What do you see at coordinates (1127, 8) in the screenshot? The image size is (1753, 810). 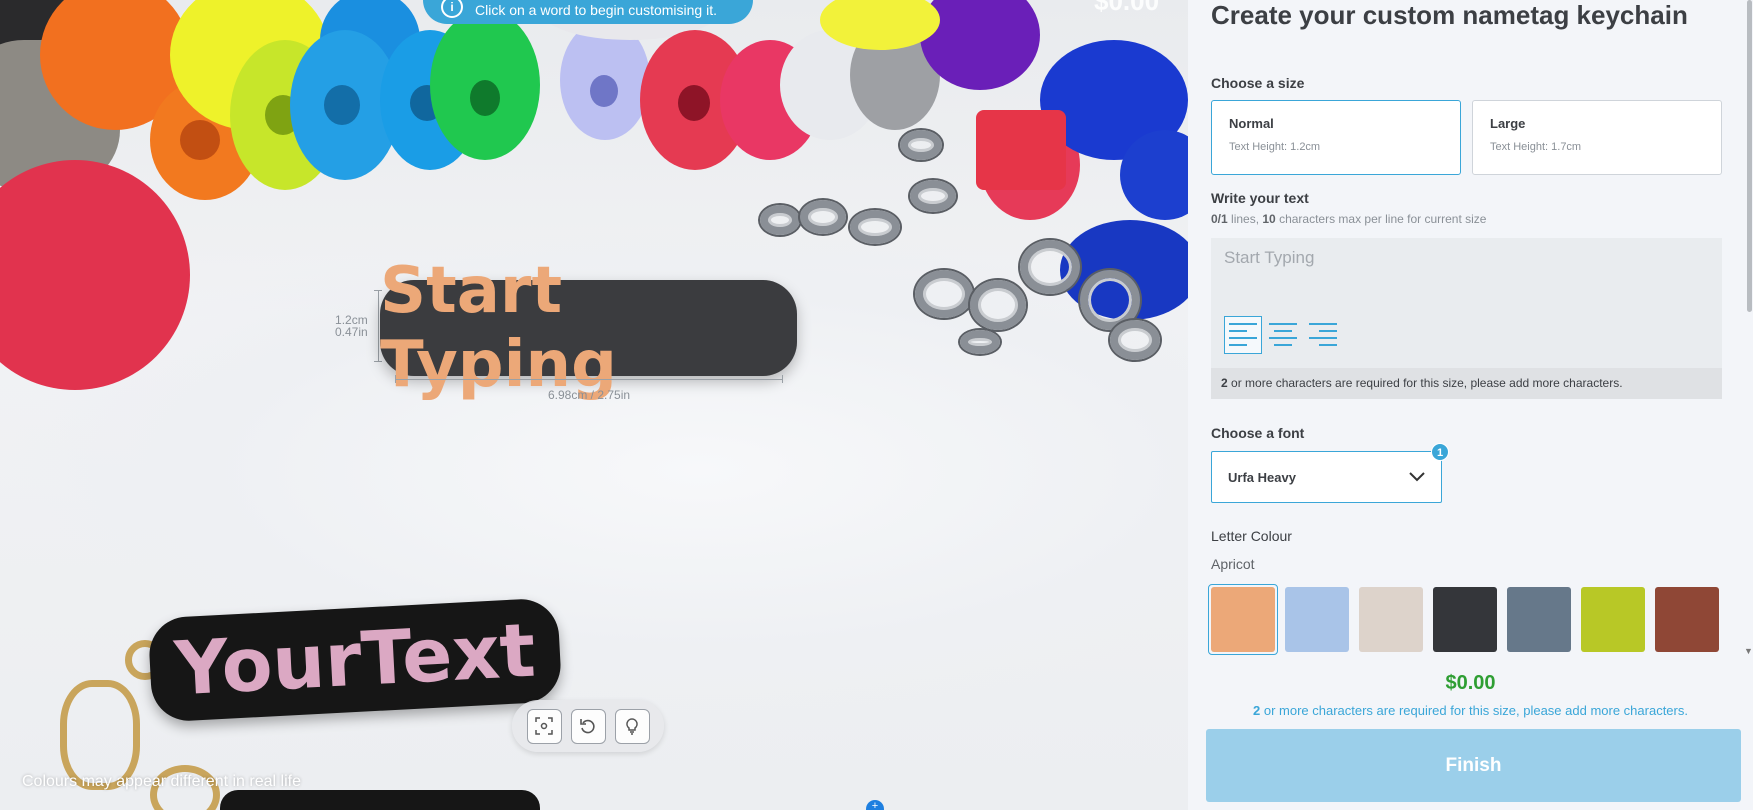 I see `preview-price: $0.00` at bounding box center [1127, 8].